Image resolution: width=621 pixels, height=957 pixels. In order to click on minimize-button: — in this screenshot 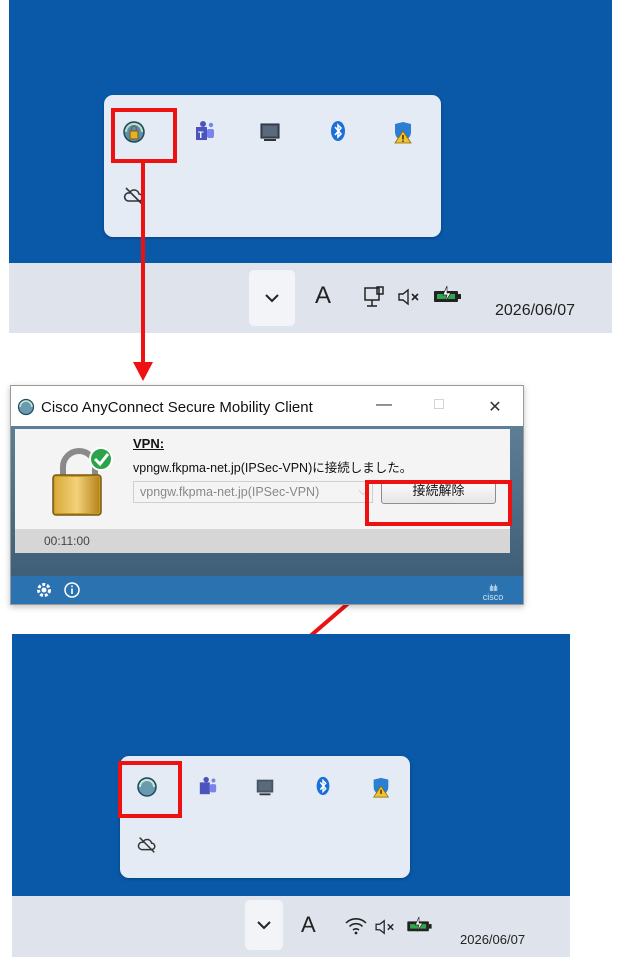, I will do `click(384, 405)`.